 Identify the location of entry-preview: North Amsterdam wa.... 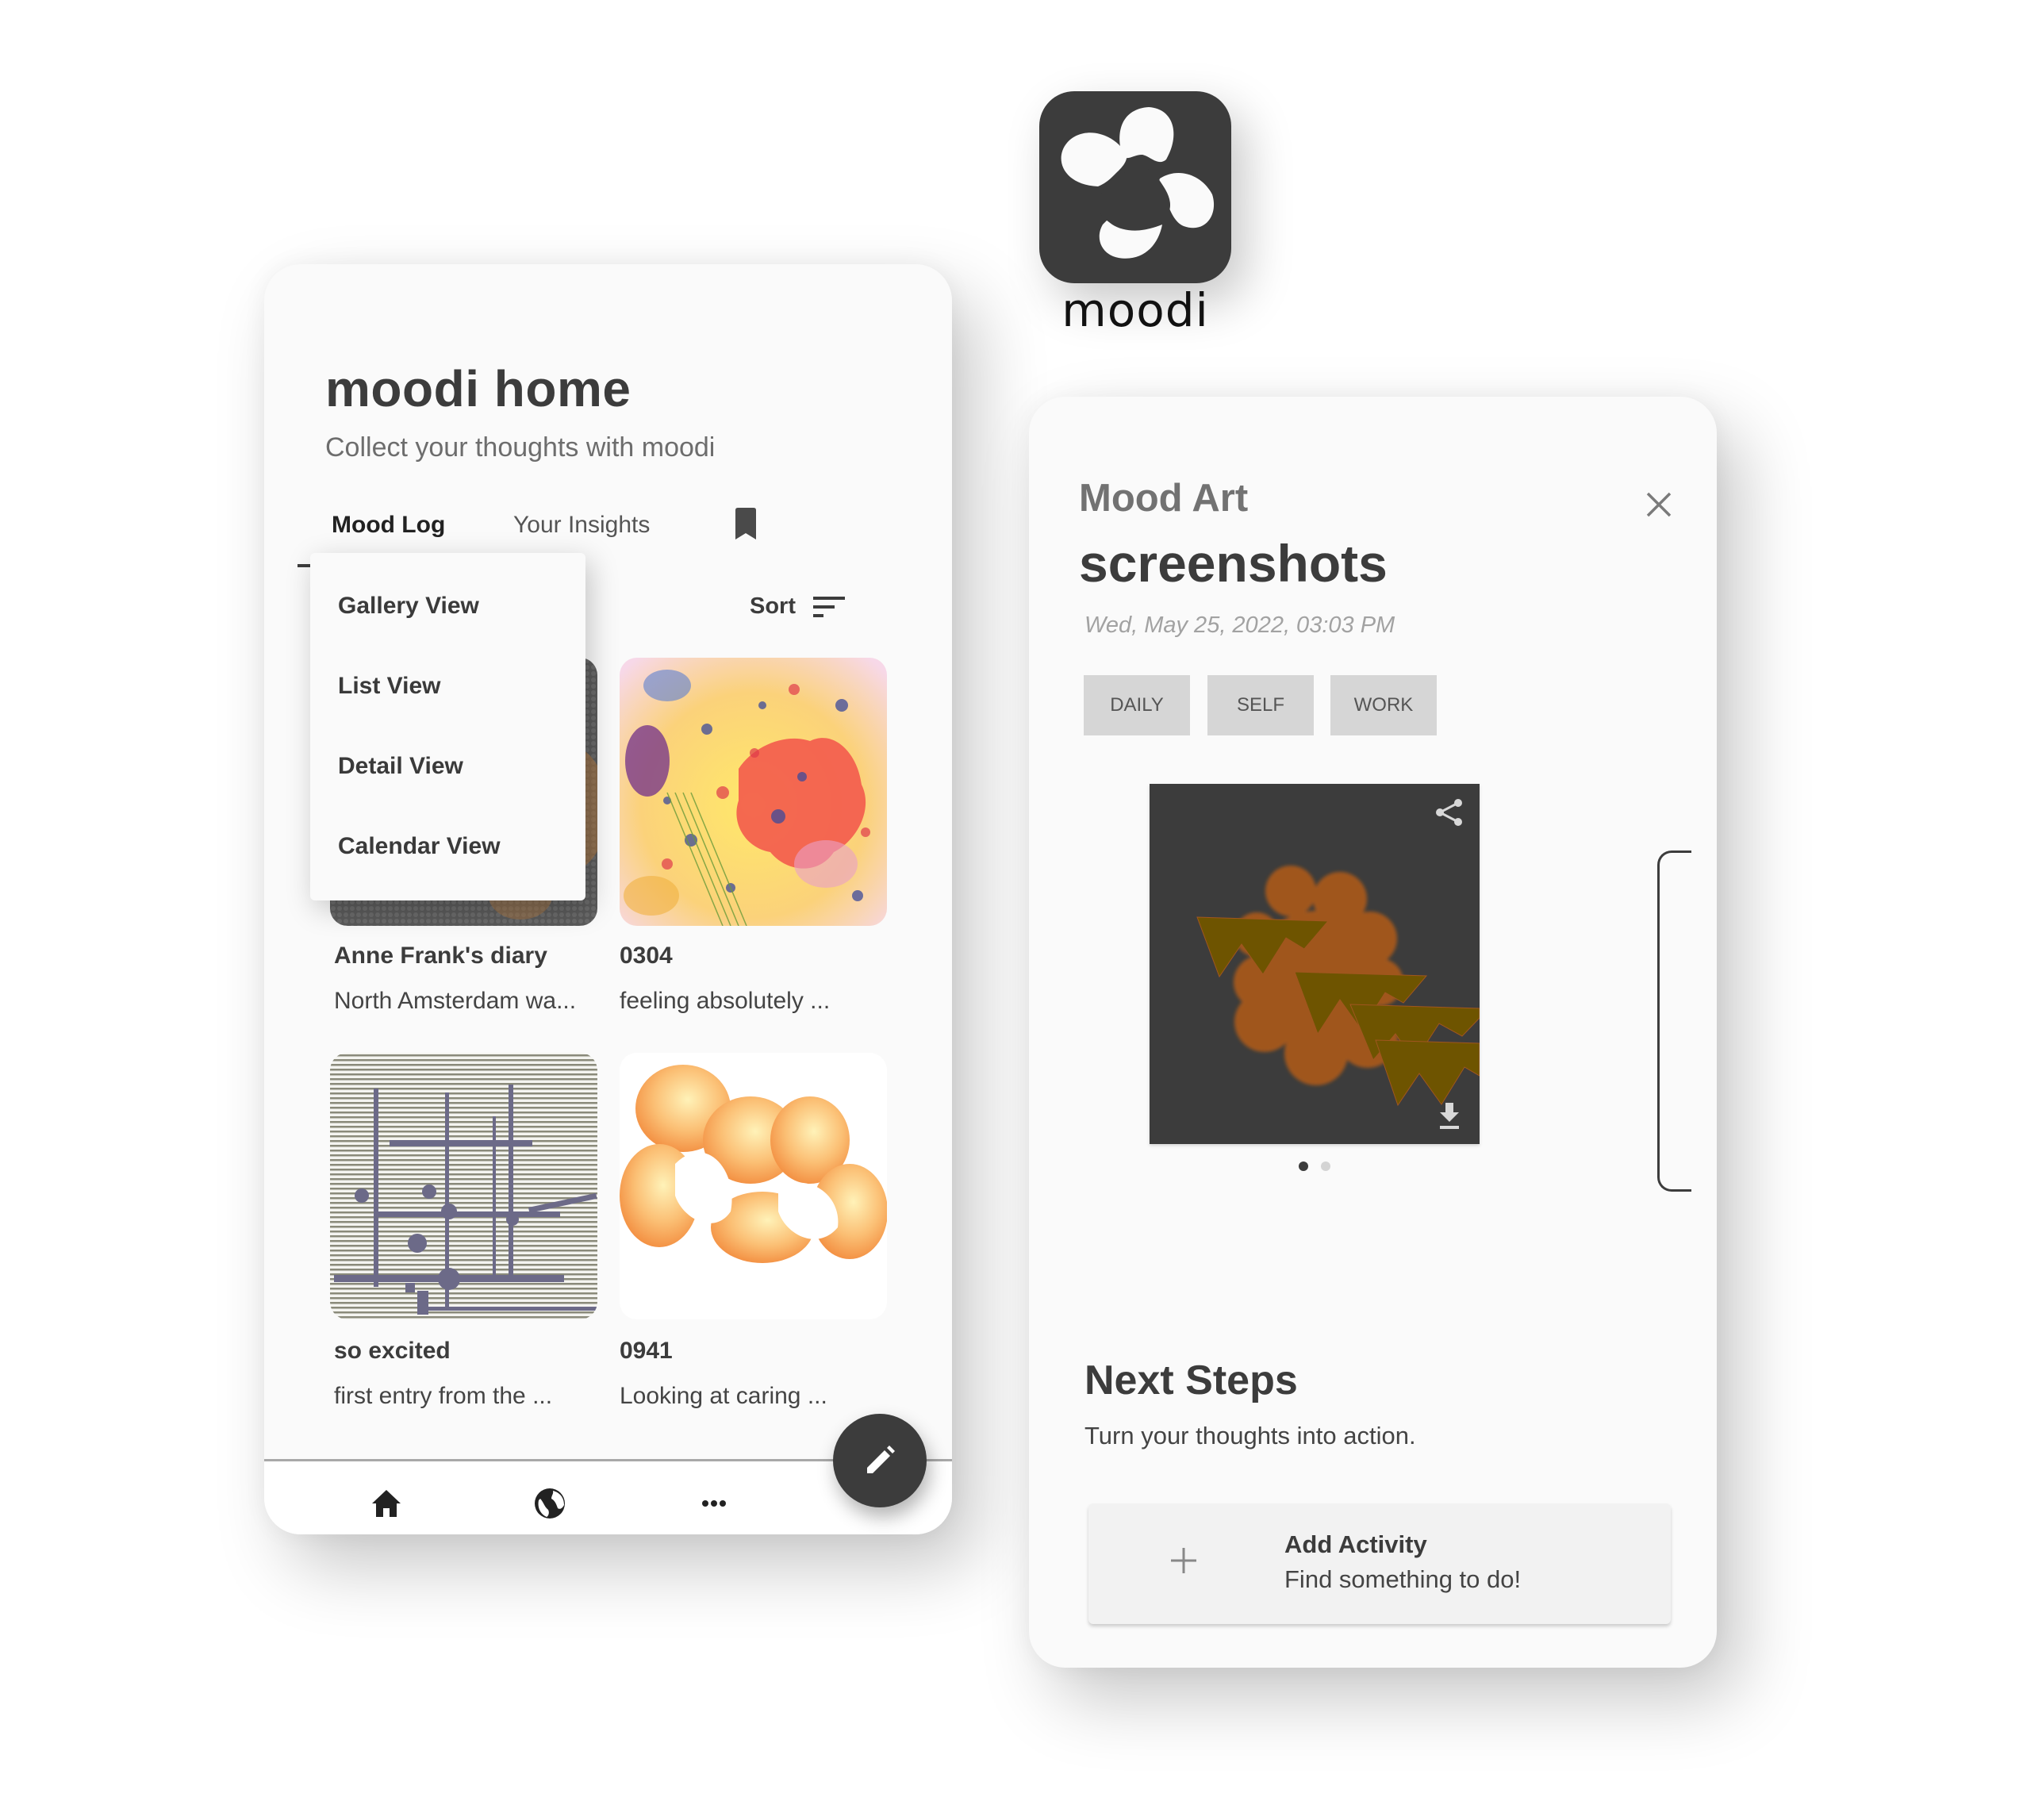
(455, 1001).